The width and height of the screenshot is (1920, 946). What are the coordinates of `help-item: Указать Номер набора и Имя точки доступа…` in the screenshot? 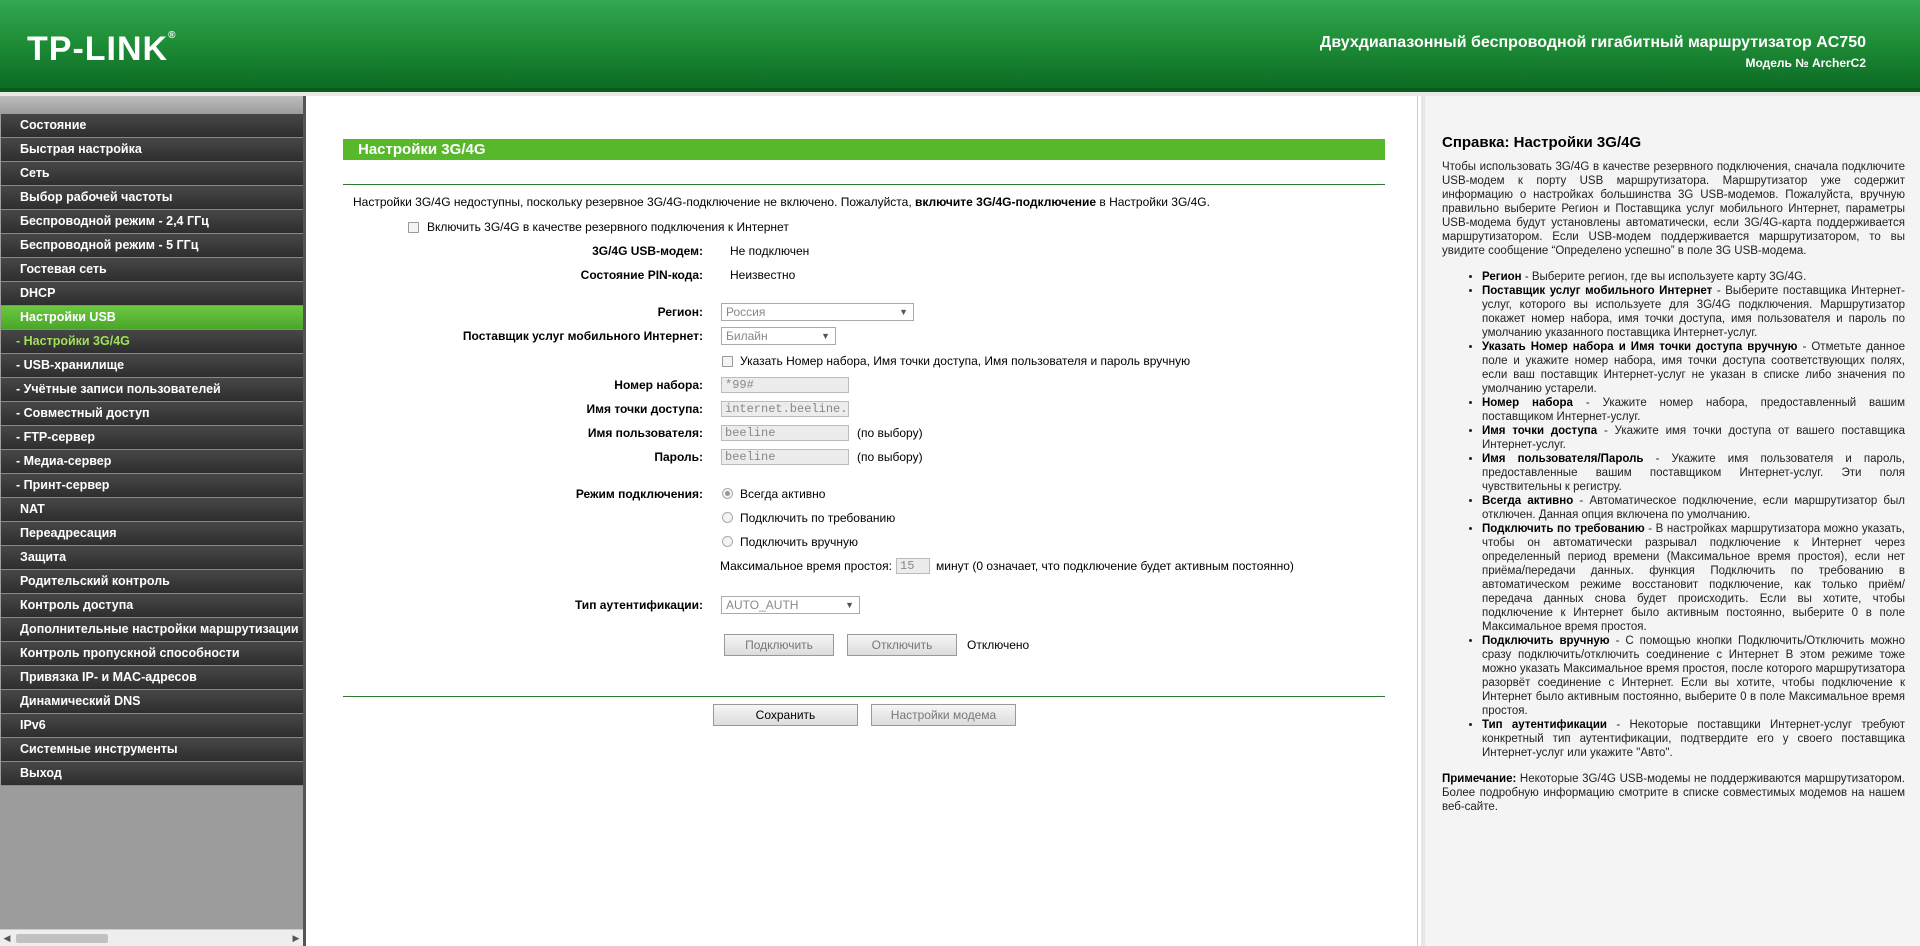 It's located at (1693, 368).